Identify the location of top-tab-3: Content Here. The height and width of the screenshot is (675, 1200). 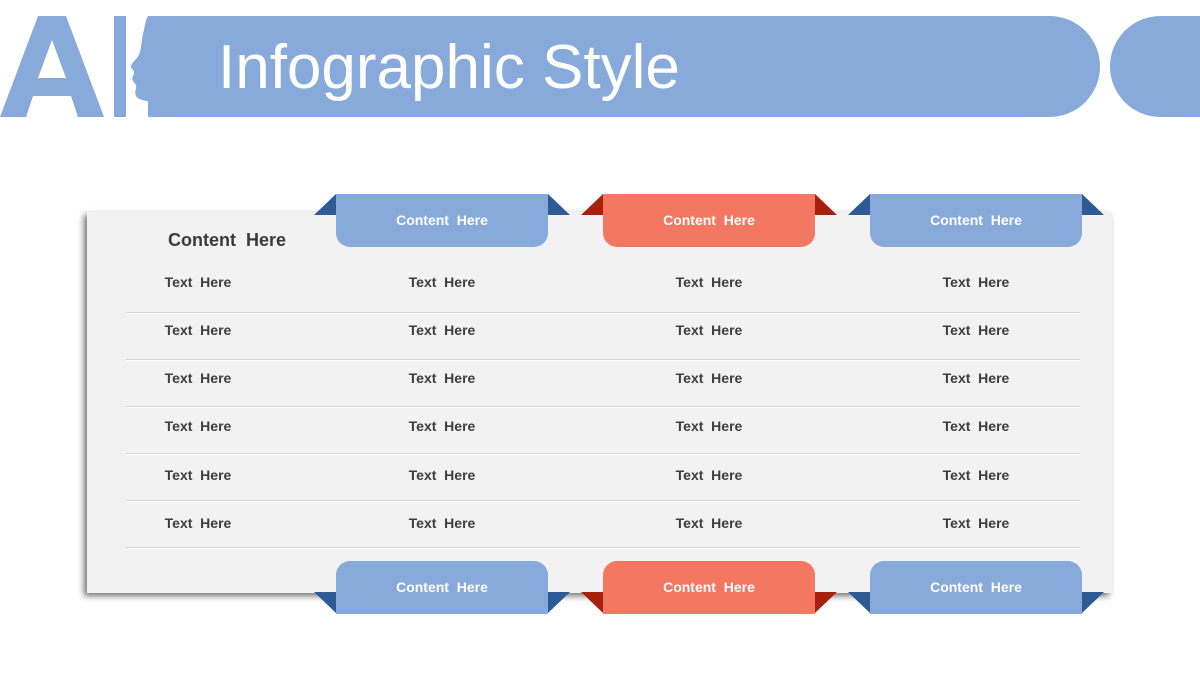
(976, 220).